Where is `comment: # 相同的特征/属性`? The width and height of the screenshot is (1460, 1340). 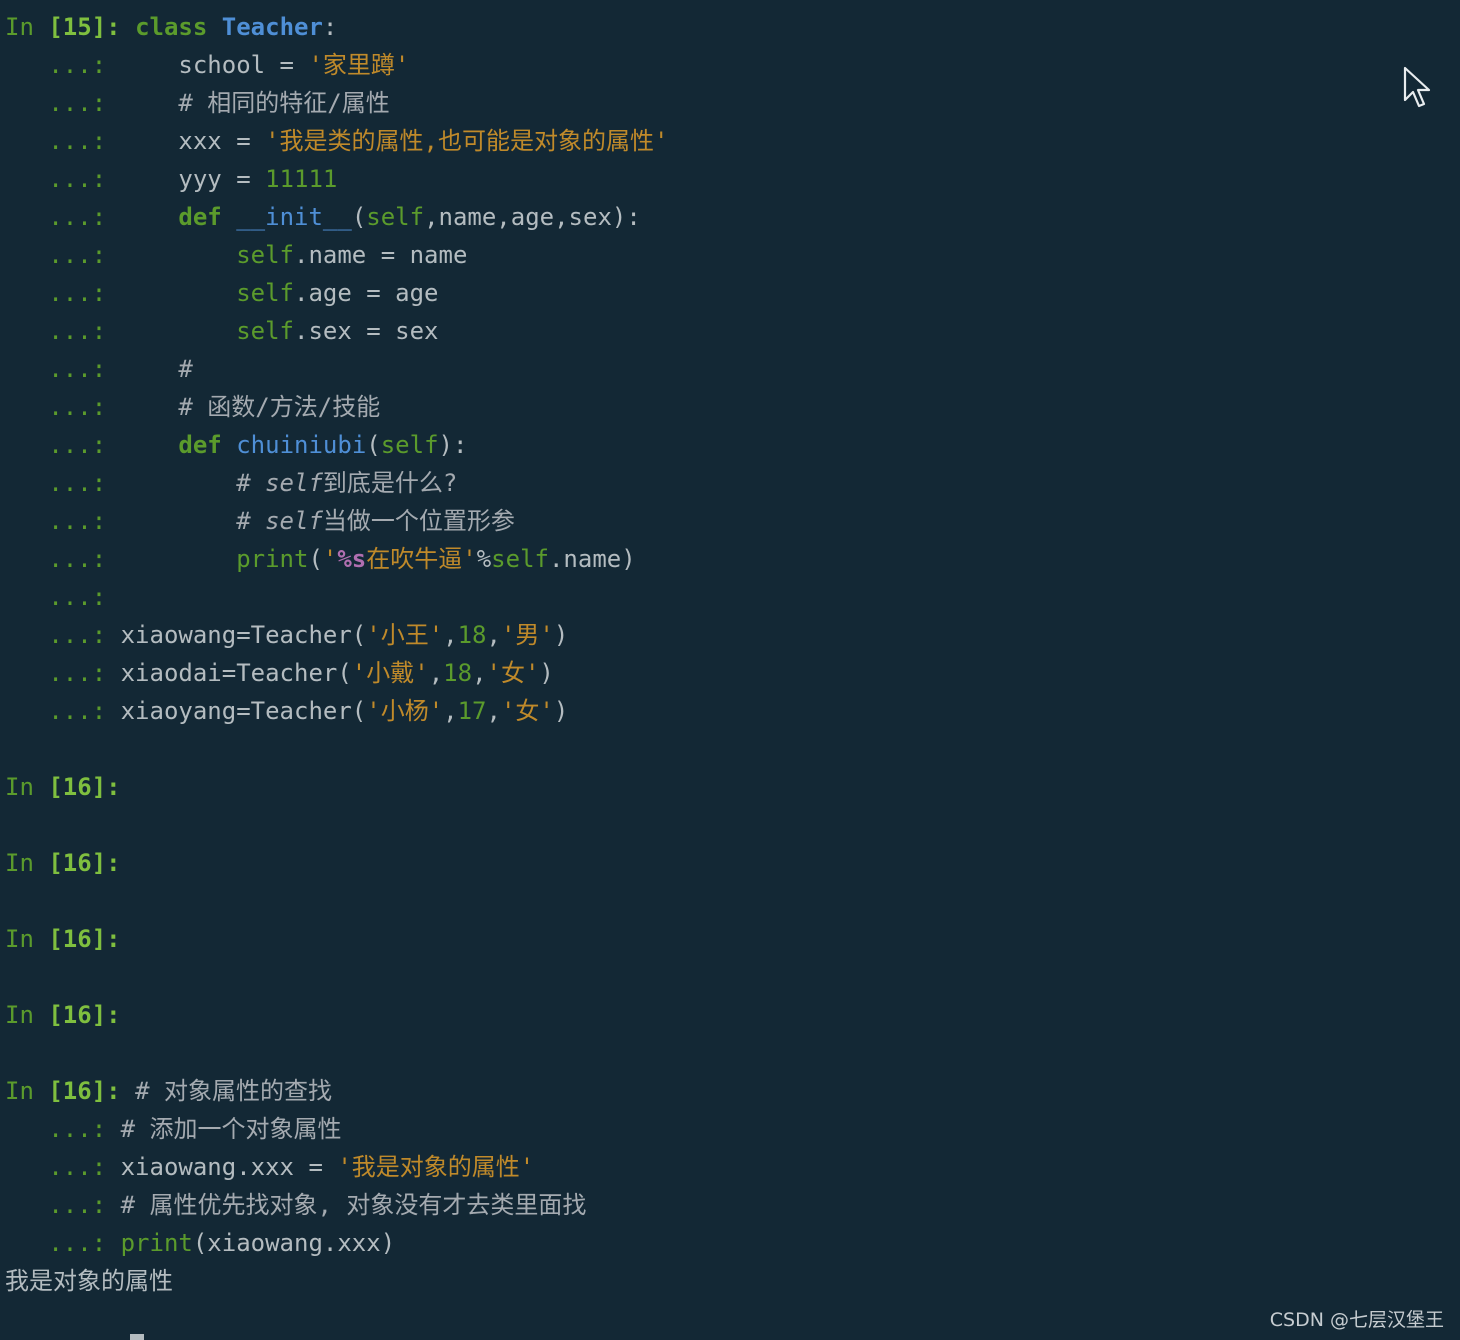
comment: # 相同的特征/属性 is located at coordinates (255, 103).